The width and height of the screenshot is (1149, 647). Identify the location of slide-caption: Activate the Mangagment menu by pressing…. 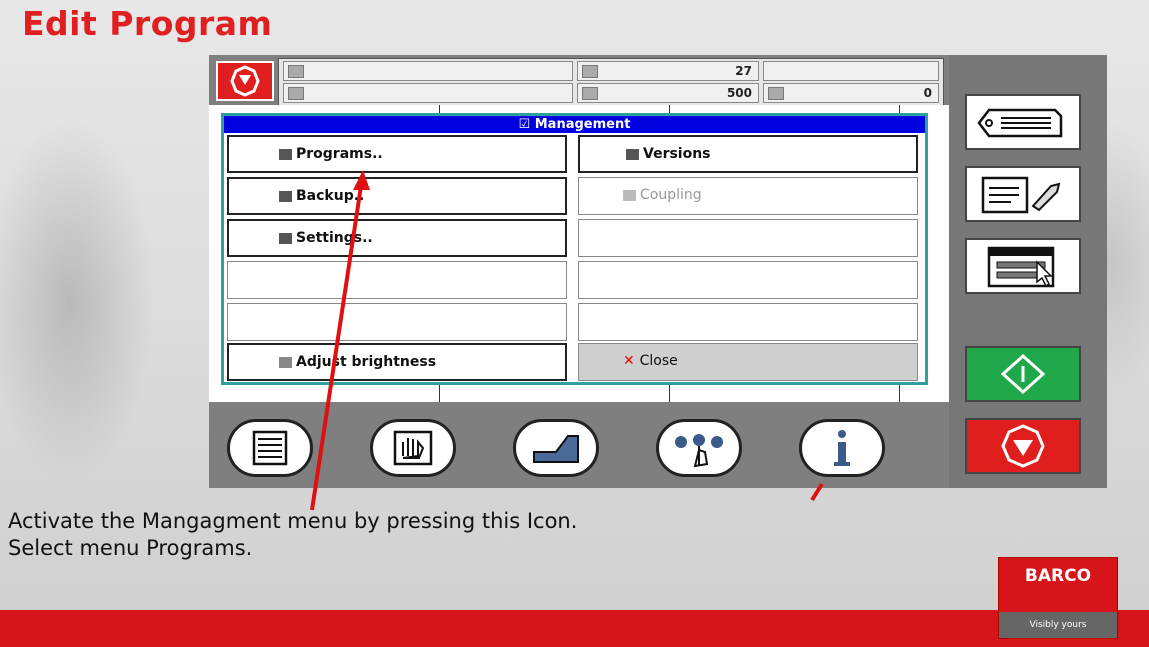
(292, 535).